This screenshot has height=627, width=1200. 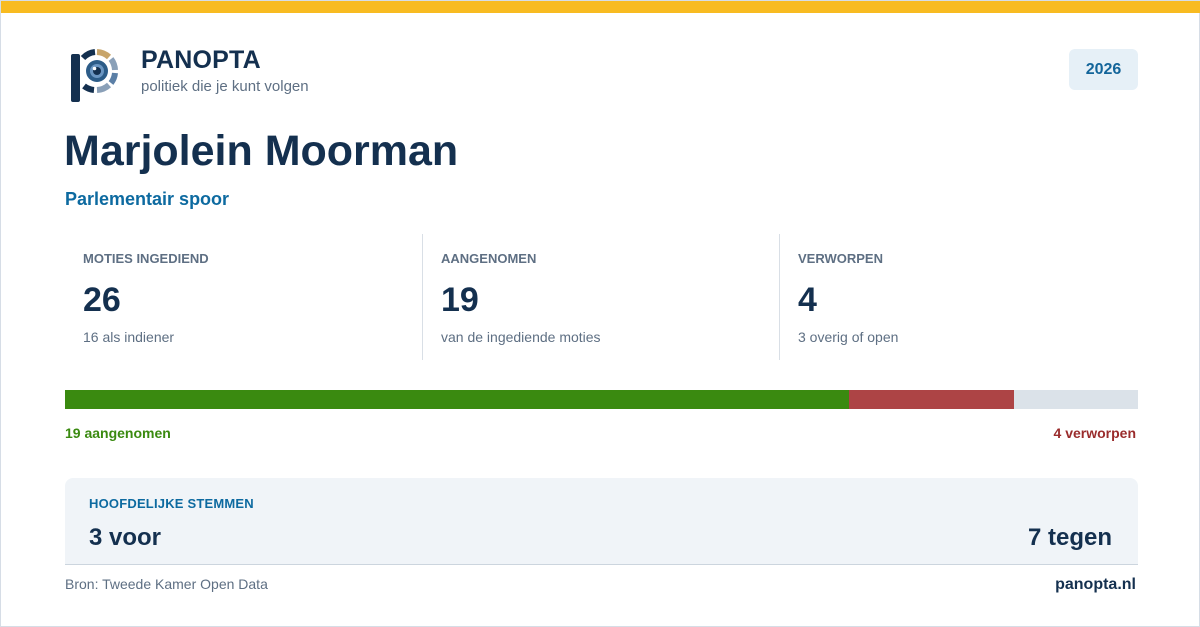 I want to click on stat-label: VERWORPEN, so click(x=840, y=258).